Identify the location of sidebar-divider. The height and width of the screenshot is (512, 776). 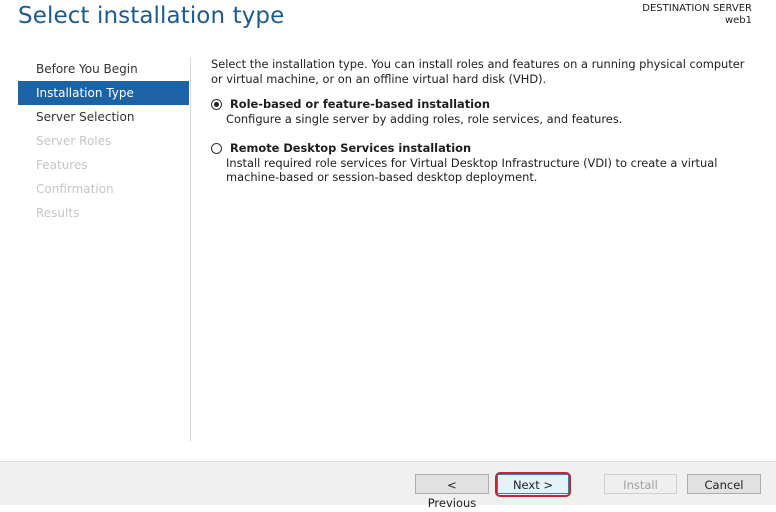
(190, 249).